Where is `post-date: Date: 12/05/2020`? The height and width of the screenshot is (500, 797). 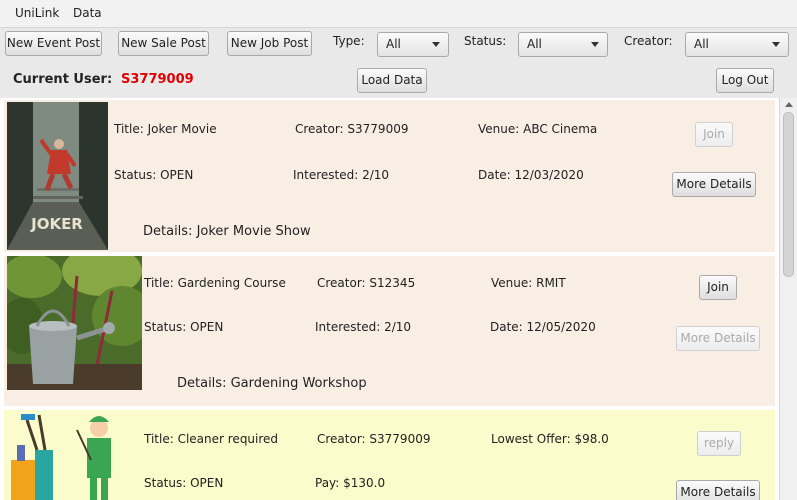
post-date: Date: 12/05/2020 is located at coordinates (543, 327).